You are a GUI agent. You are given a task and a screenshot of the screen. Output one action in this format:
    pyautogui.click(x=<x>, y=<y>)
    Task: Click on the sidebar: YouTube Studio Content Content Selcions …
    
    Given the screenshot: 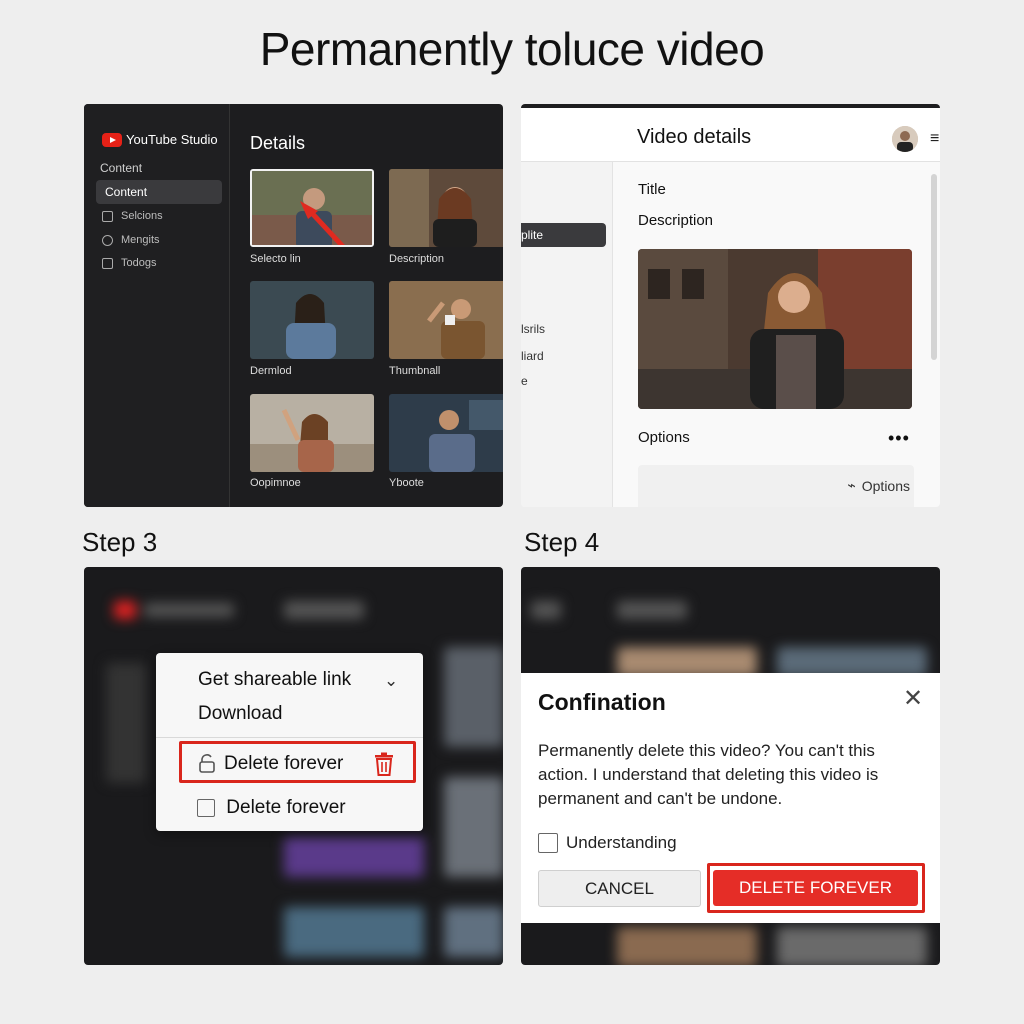 What is the action you would take?
    pyautogui.click(x=157, y=305)
    